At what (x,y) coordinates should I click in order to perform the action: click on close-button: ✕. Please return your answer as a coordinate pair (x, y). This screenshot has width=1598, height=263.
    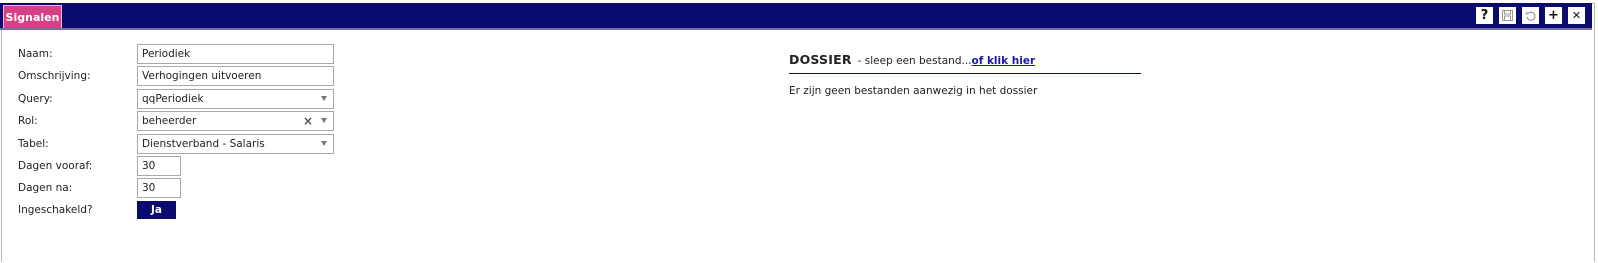
    Looking at the image, I should click on (1576, 15).